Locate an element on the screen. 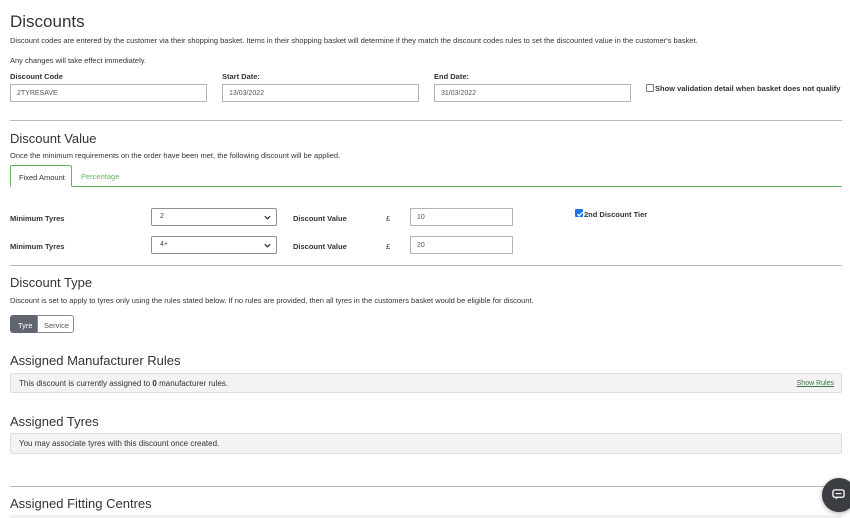  service-toggle-button: Service is located at coordinates (55, 324).